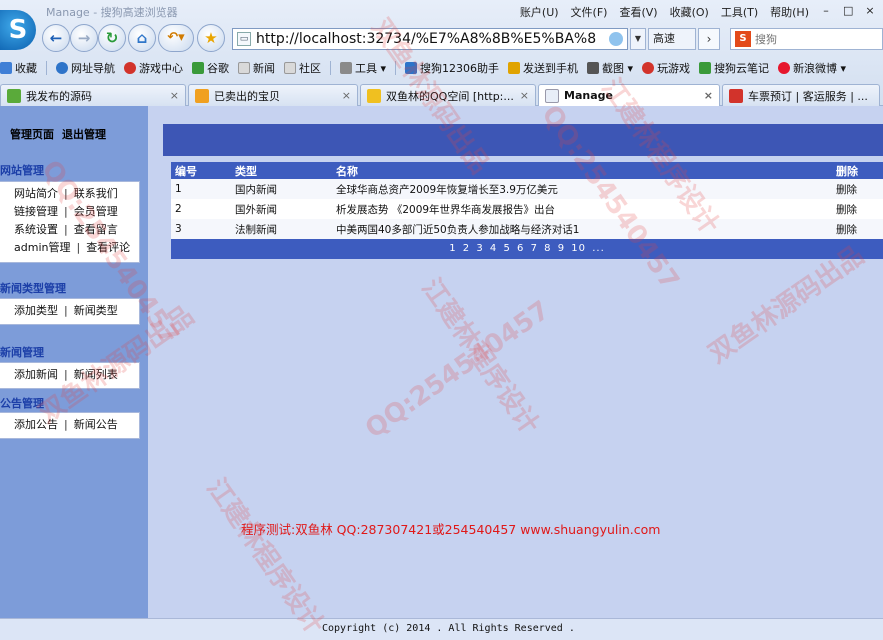 The height and width of the screenshot is (640, 883). I want to click on bookmark-favorites: 收藏, so click(18, 68).